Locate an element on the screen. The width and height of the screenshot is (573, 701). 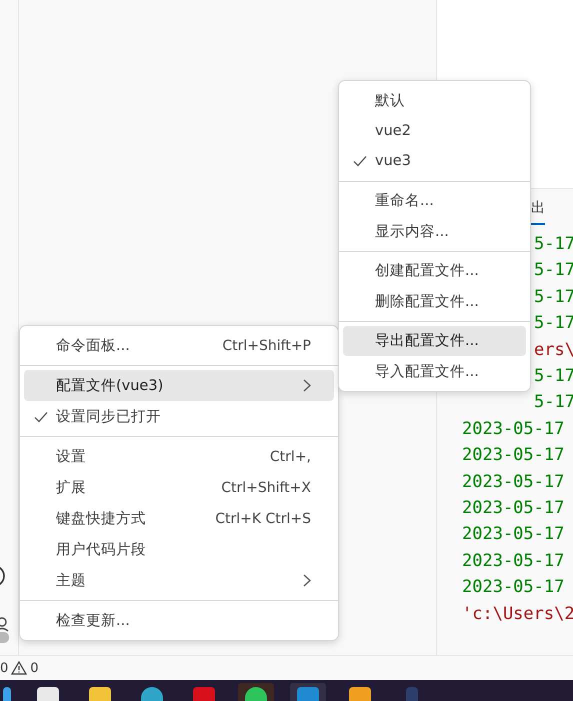
warning-icon is located at coordinates (19, 668).